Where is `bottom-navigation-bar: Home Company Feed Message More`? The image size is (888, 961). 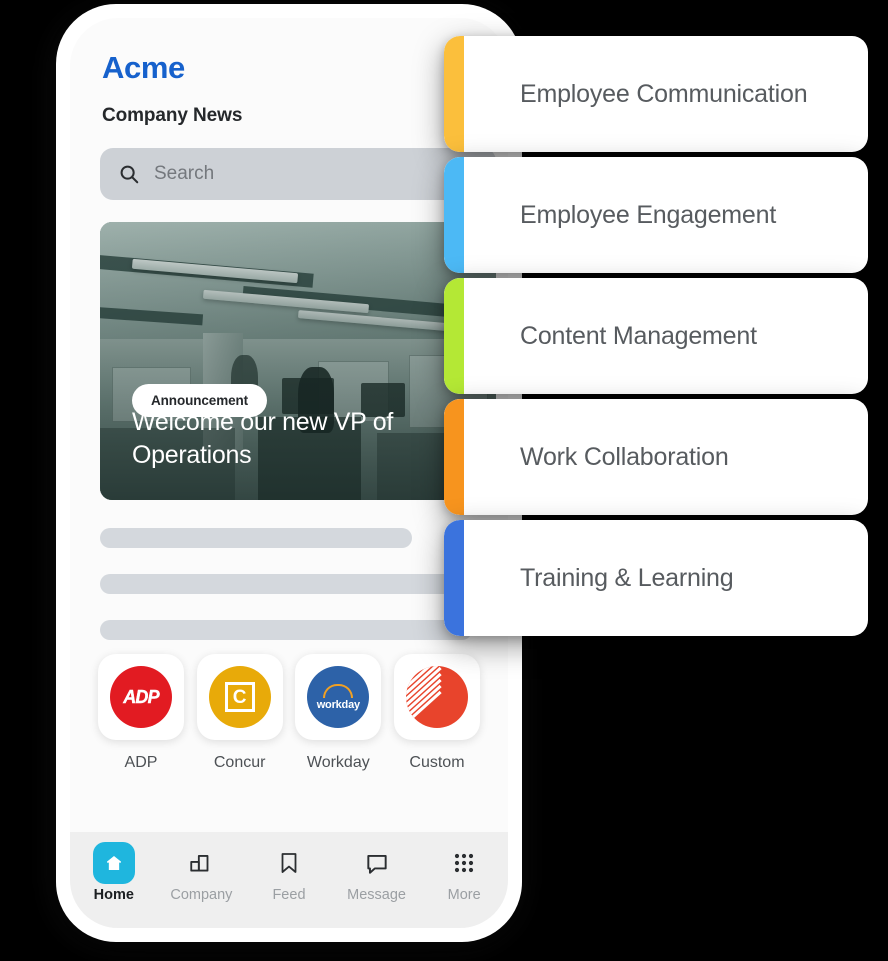
bottom-navigation-bar: Home Company Feed Message More is located at coordinates (289, 880).